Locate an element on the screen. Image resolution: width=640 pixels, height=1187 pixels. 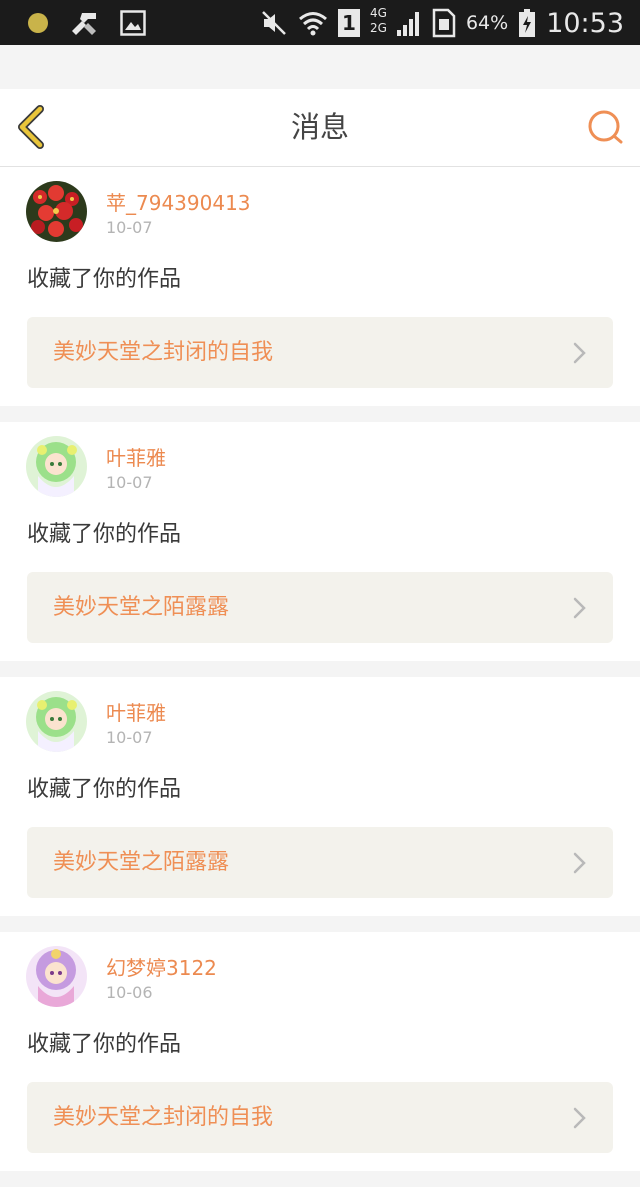
message-header: 苹_794390413 10-07 is located at coordinates (320, 207).